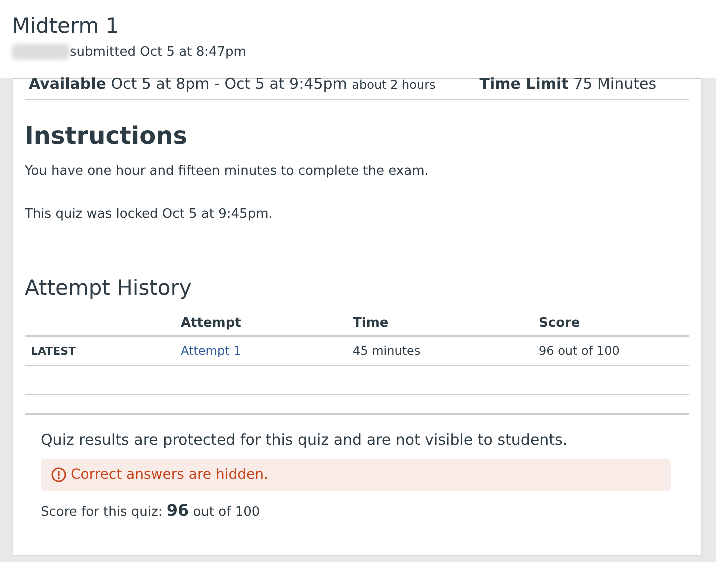  Describe the element at coordinates (611, 324) in the screenshot. I see `column-header: Score` at that location.